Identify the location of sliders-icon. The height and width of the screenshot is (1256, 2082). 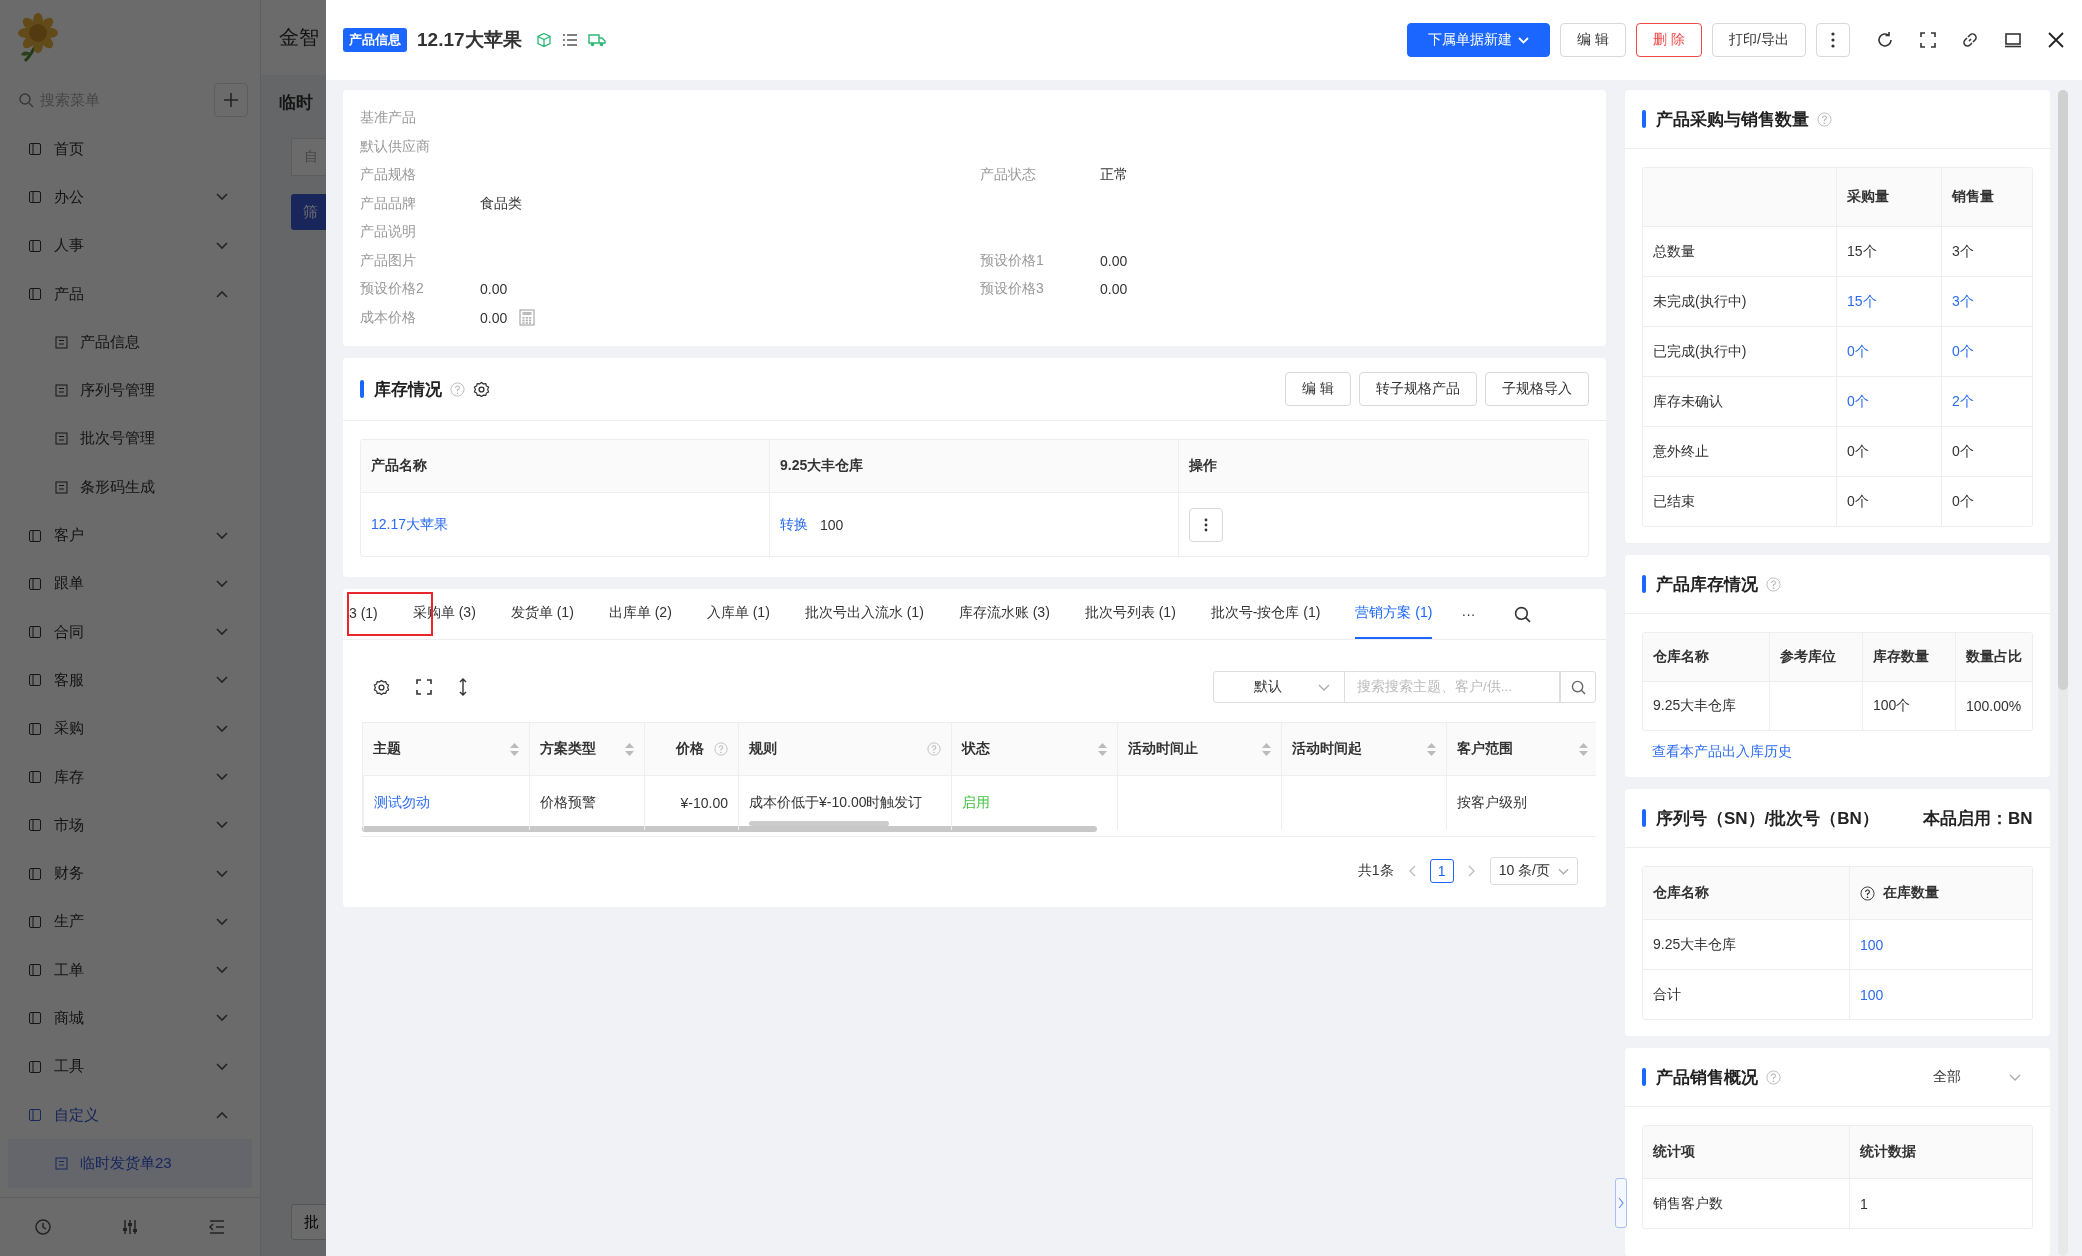
(130, 1227).